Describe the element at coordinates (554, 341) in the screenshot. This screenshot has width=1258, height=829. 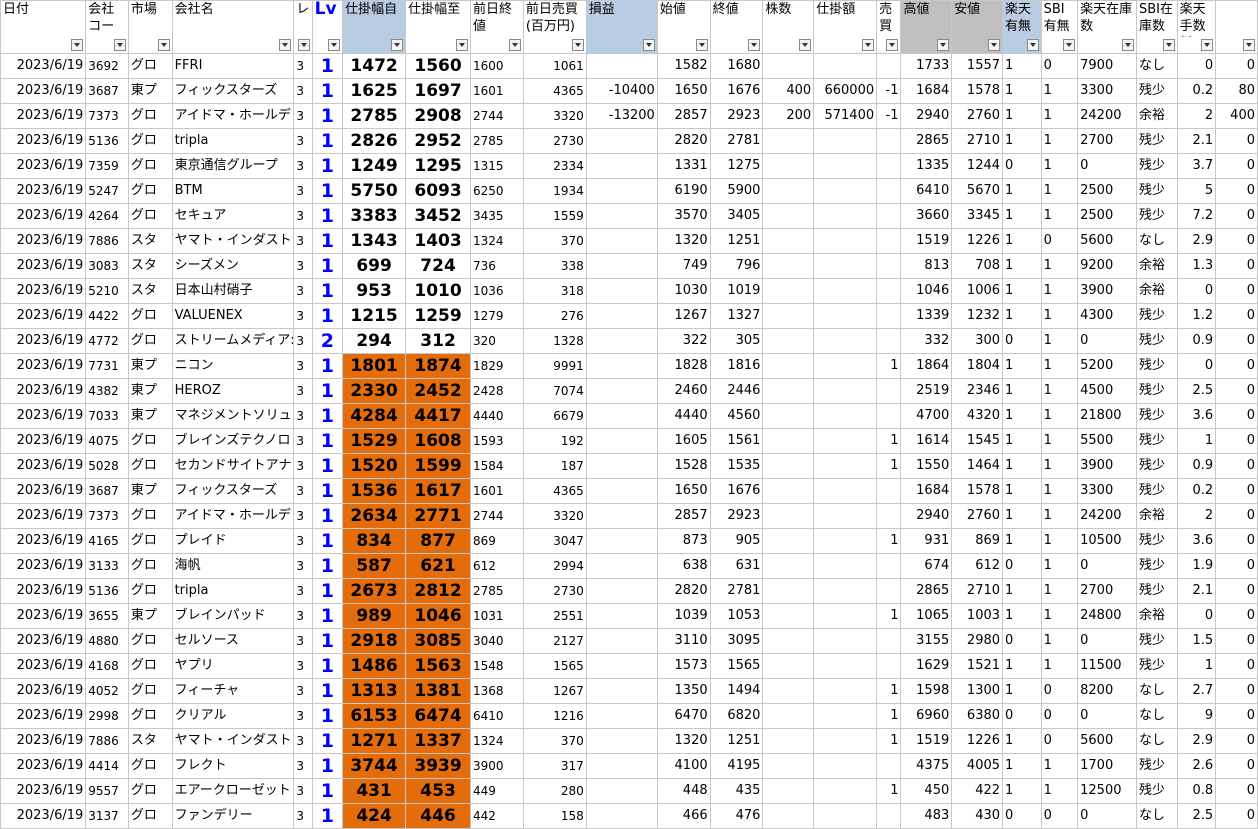
I see `cell-prev-volume: 1328` at that location.